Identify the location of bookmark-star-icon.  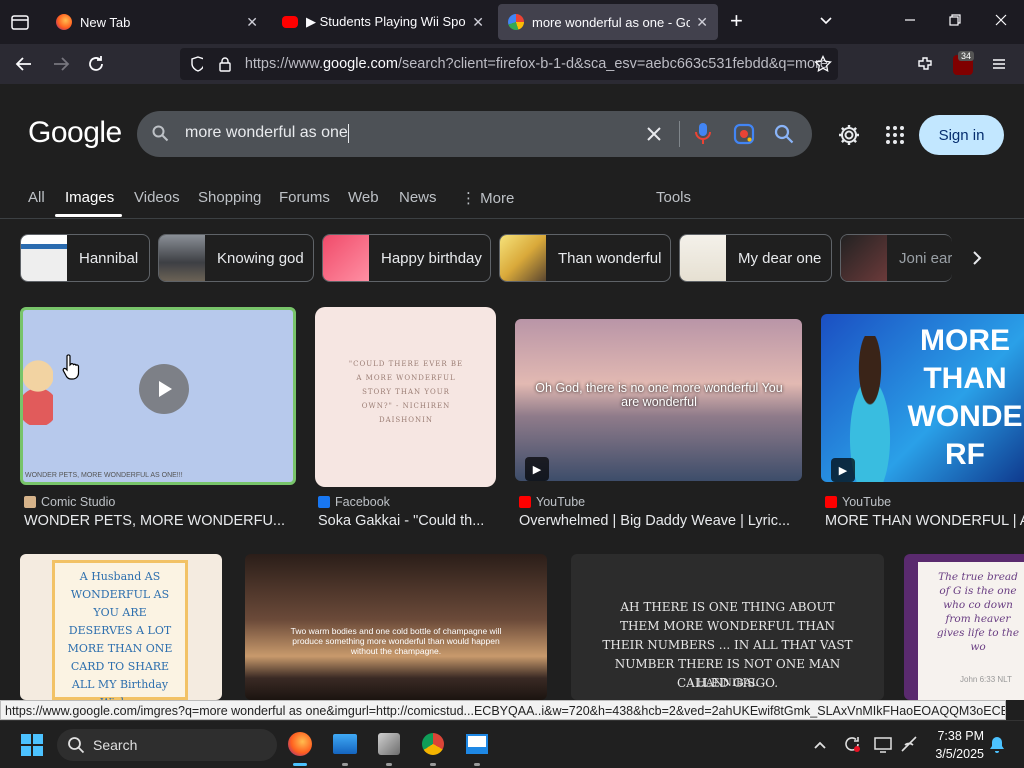
(823, 63).